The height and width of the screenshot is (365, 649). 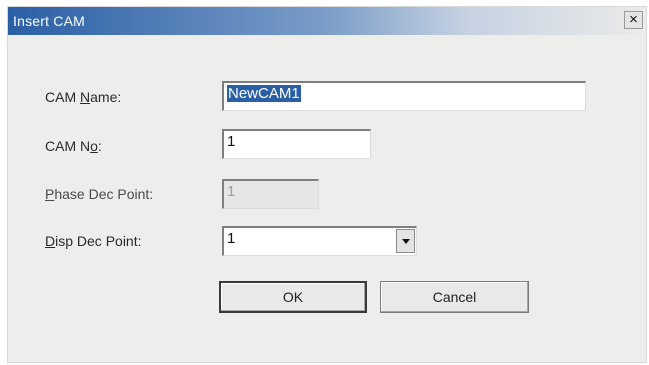 What do you see at coordinates (270, 194) in the screenshot?
I see `phase-dec-point-input: 1` at bounding box center [270, 194].